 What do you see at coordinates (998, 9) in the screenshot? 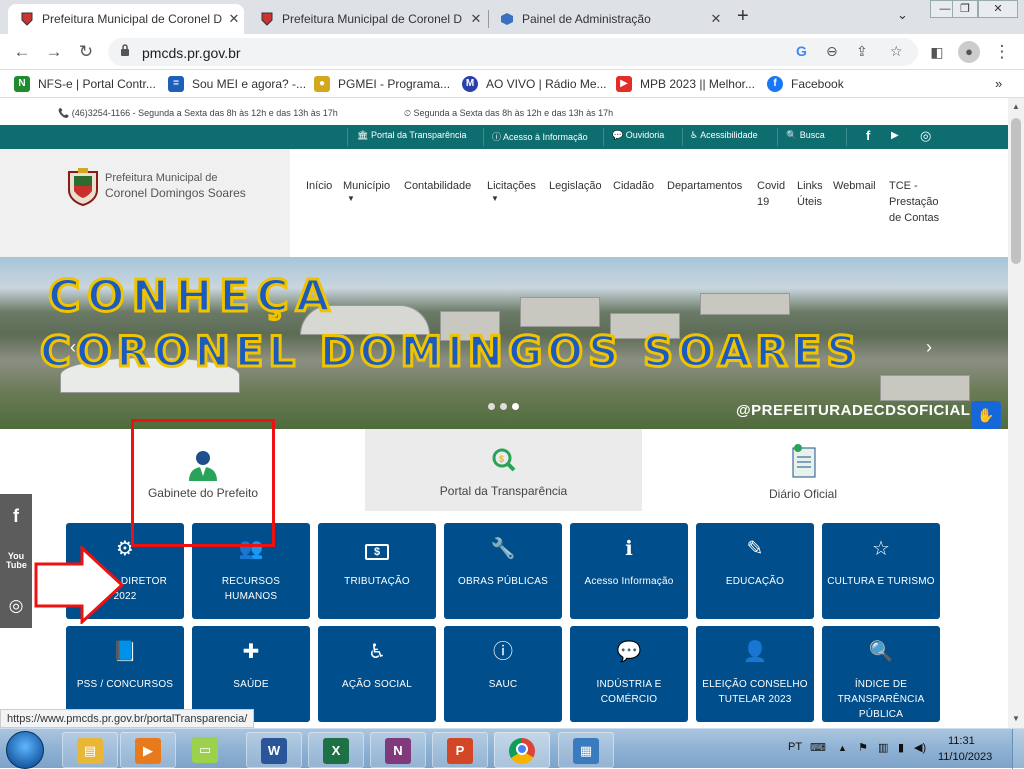
I see `close-window-button: ✕` at bounding box center [998, 9].